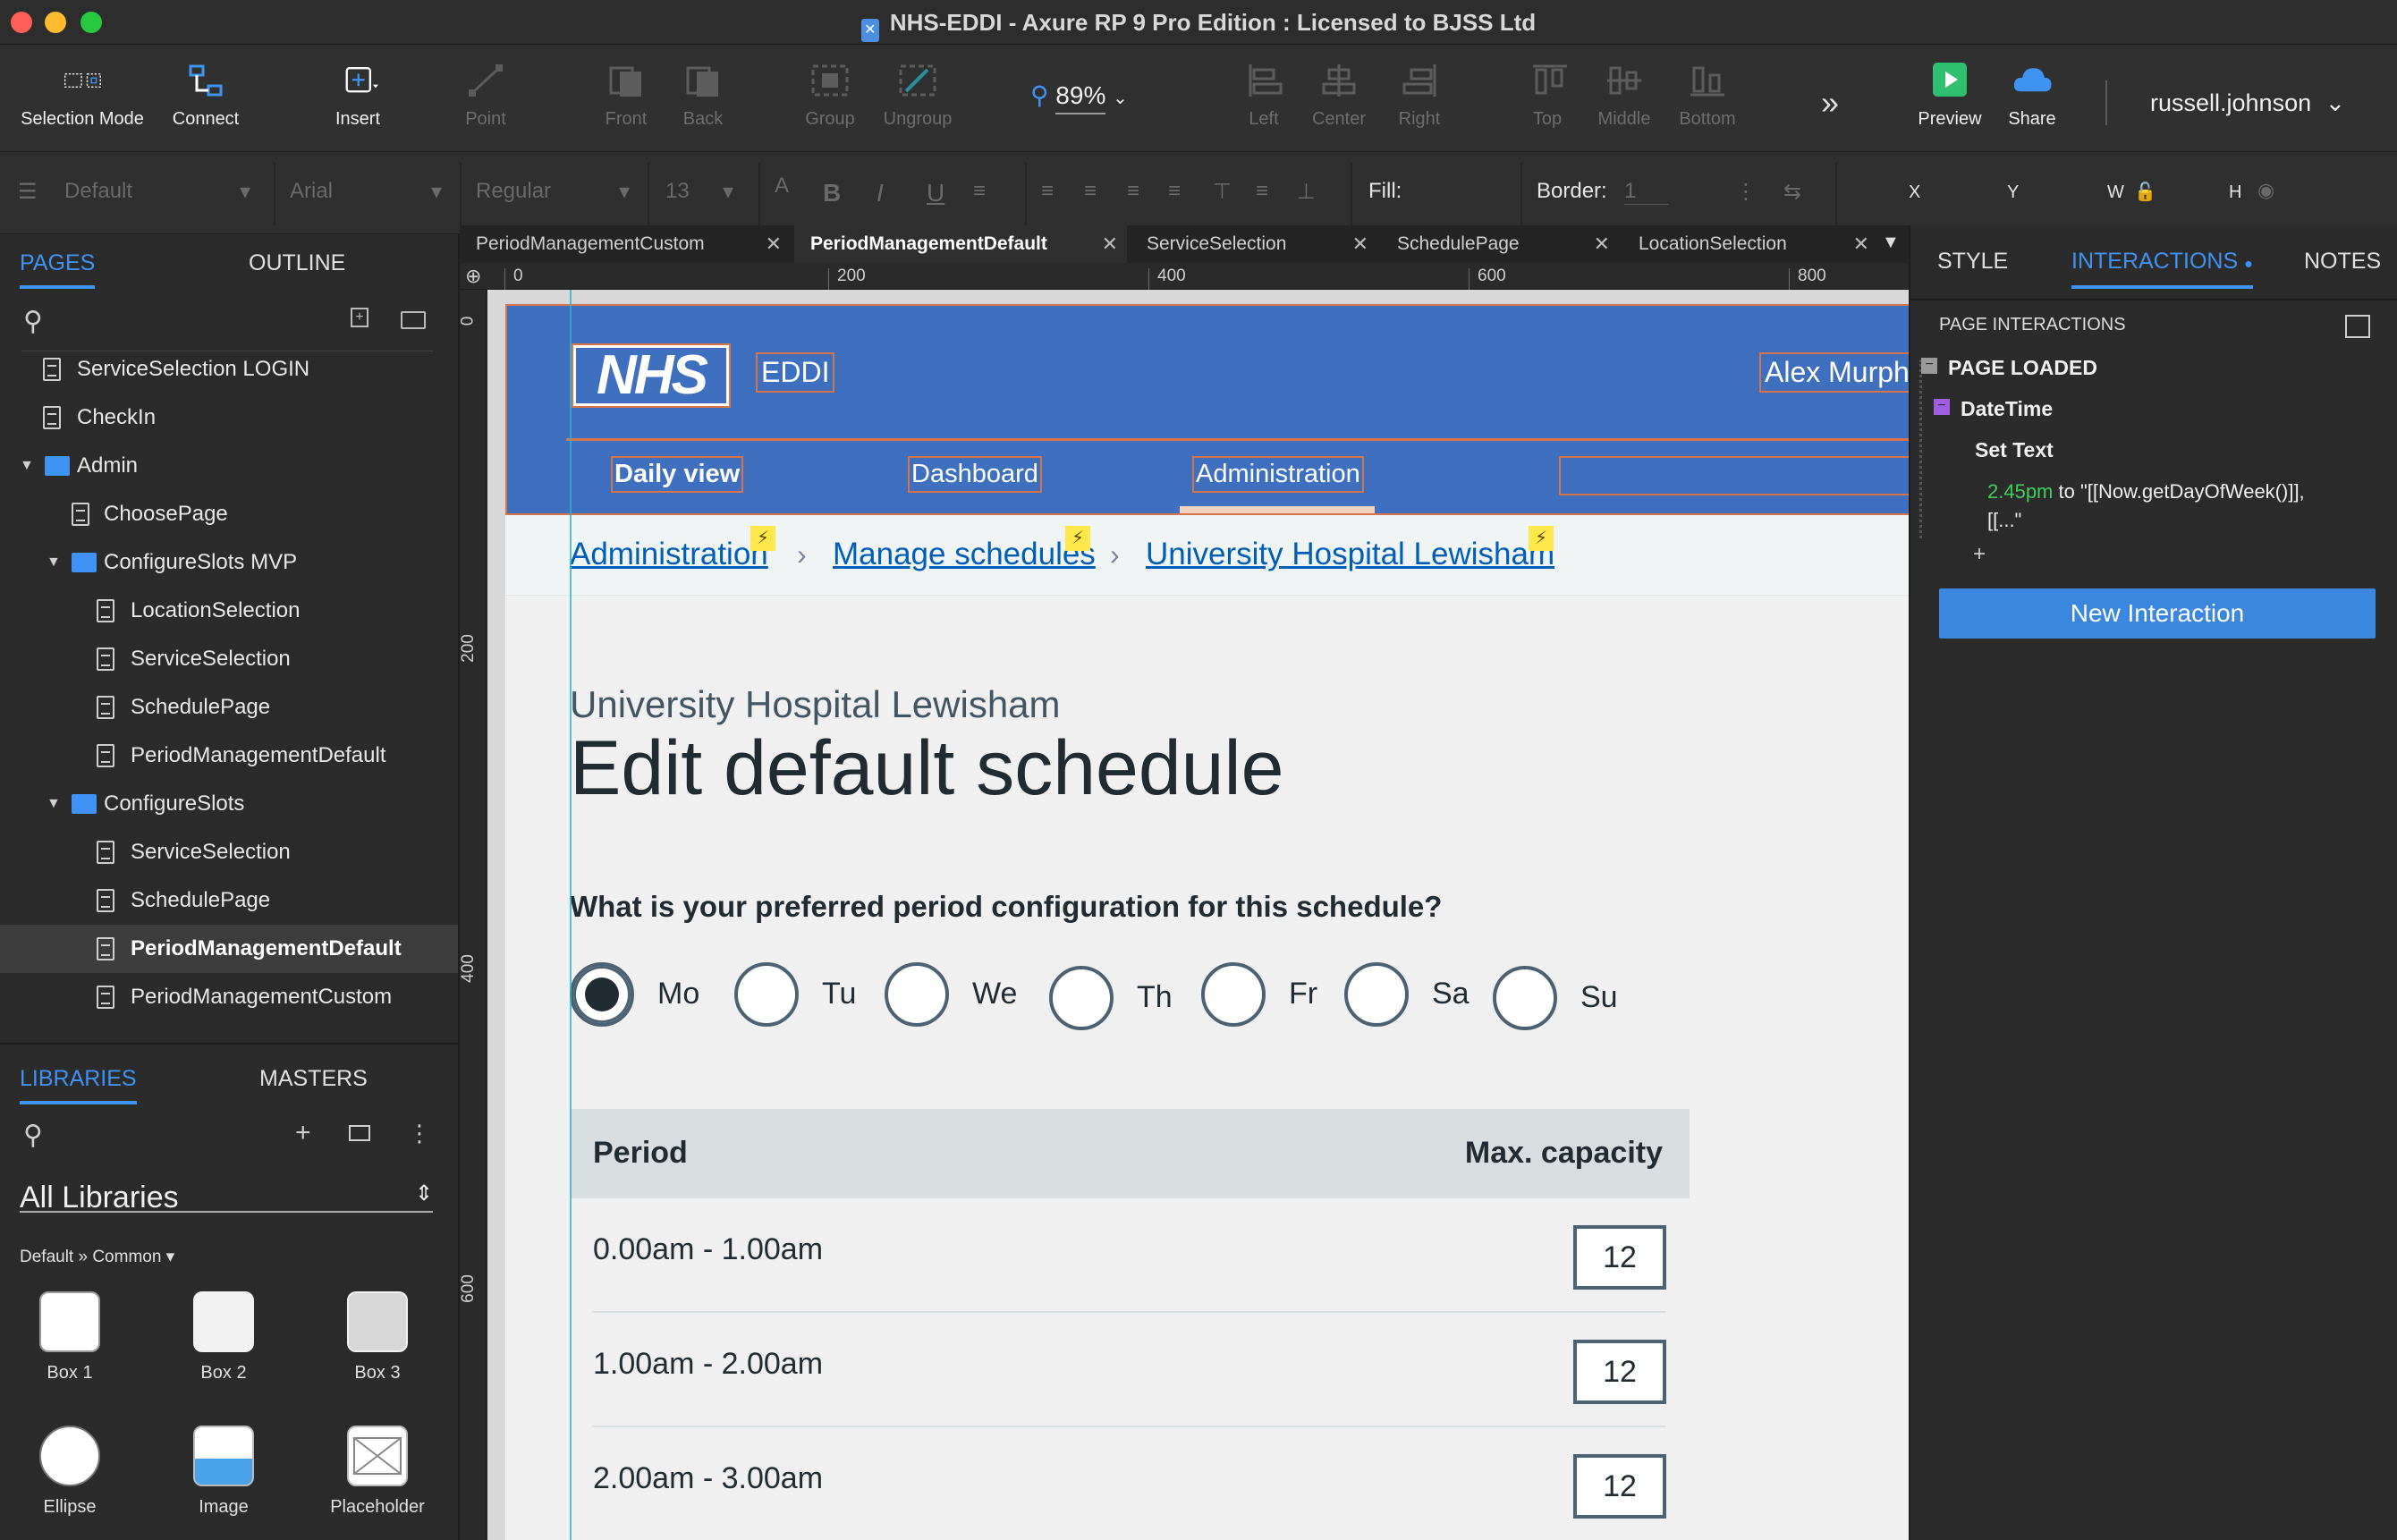  What do you see at coordinates (1972, 262) in the screenshot?
I see `tab-style: STYLE` at bounding box center [1972, 262].